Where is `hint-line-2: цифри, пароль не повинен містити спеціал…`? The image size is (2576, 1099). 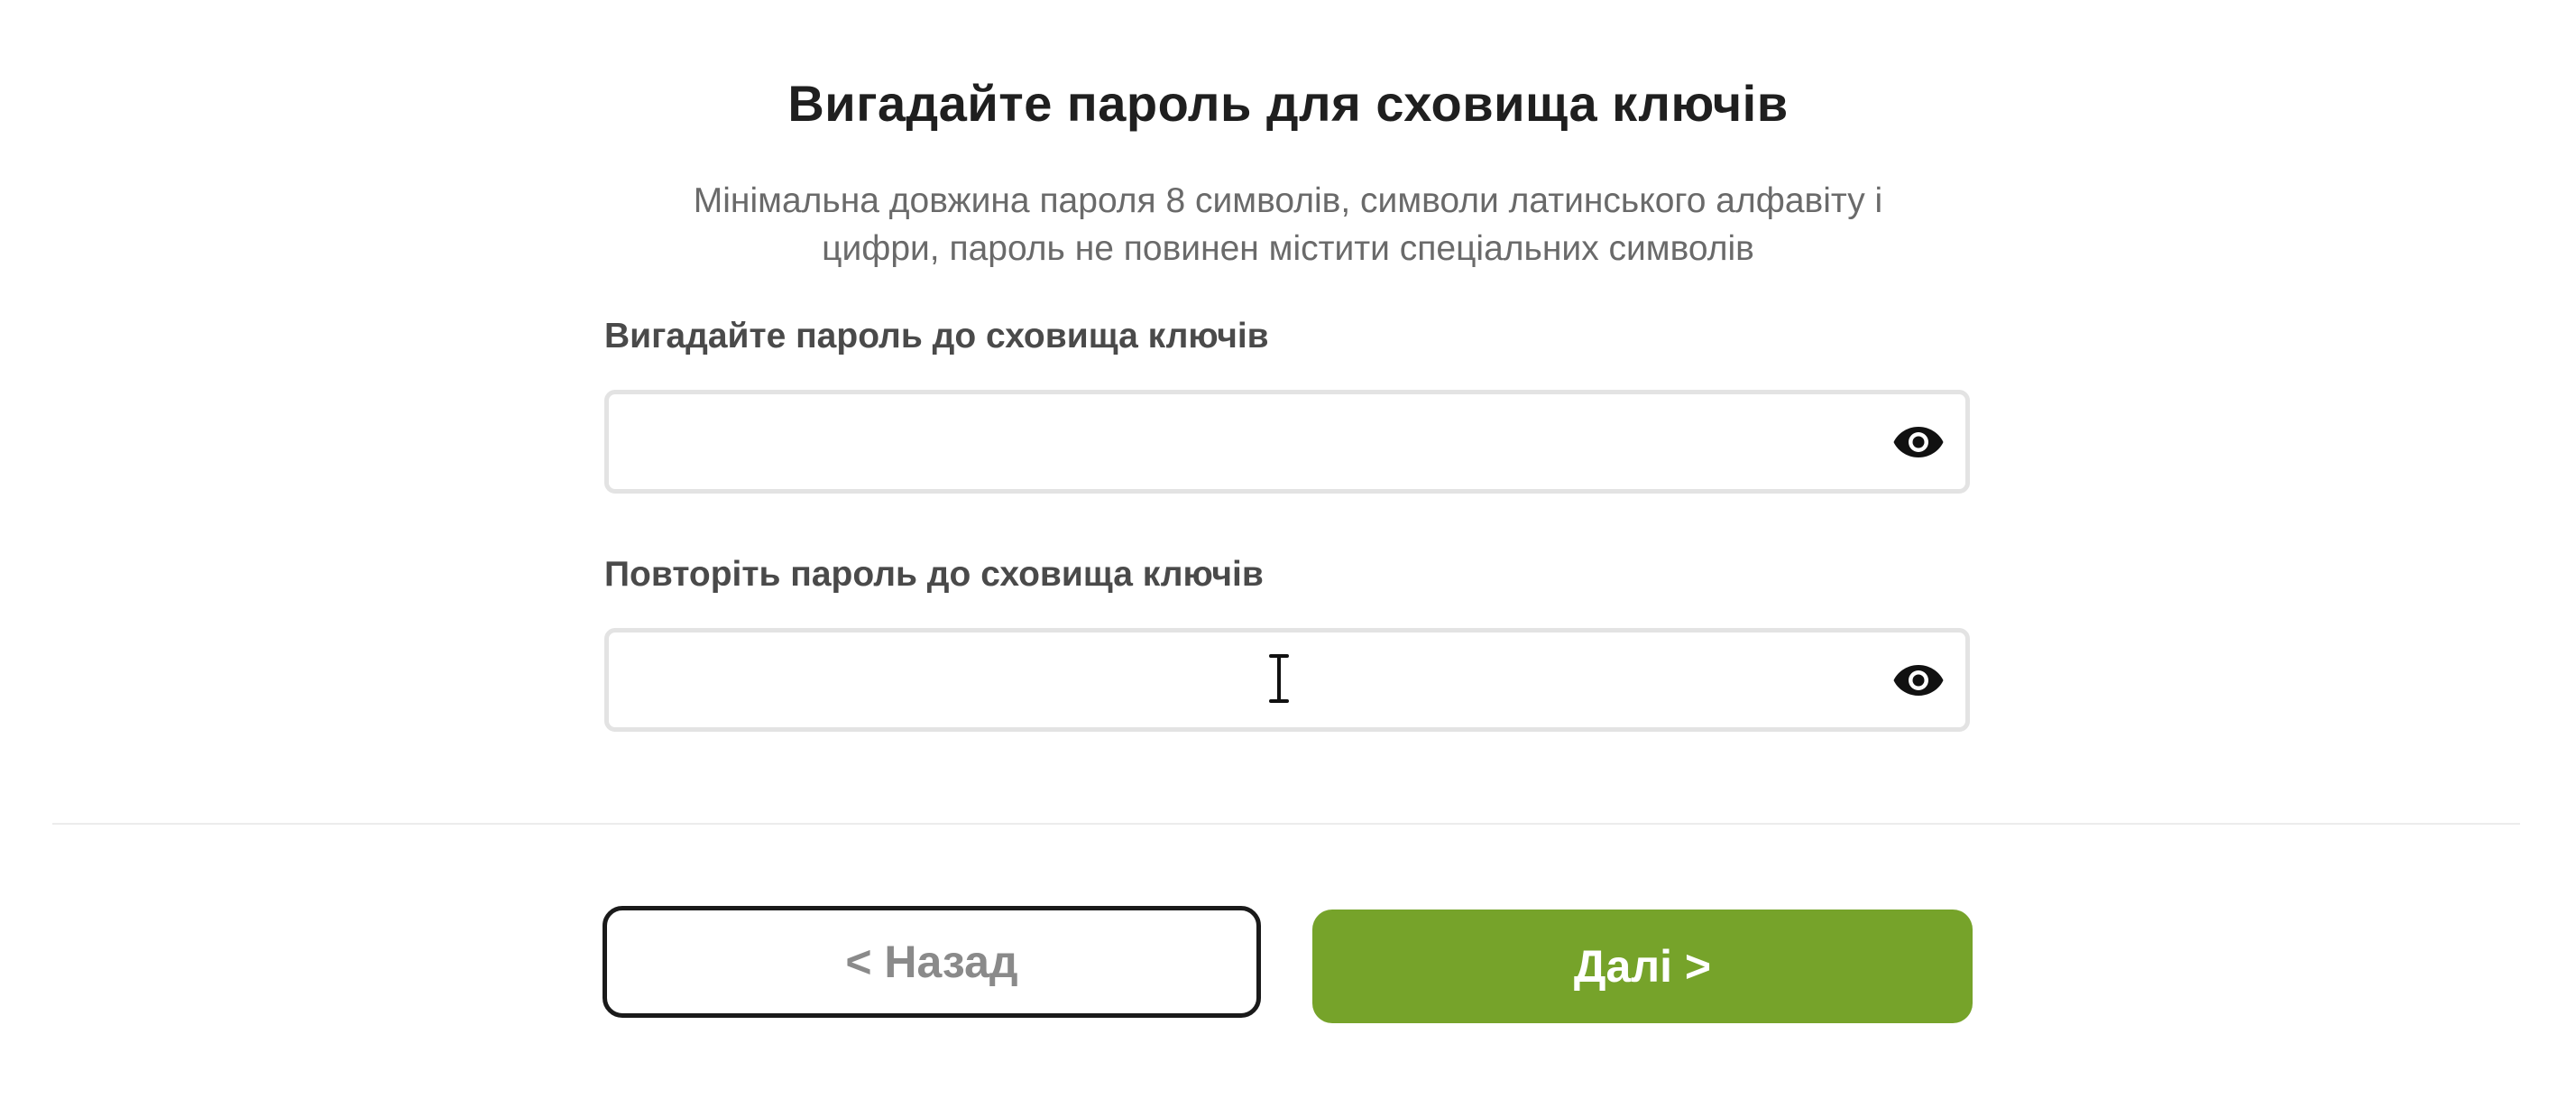 hint-line-2: цифри, пароль не повинен містити спеціал… is located at coordinates (1288, 248).